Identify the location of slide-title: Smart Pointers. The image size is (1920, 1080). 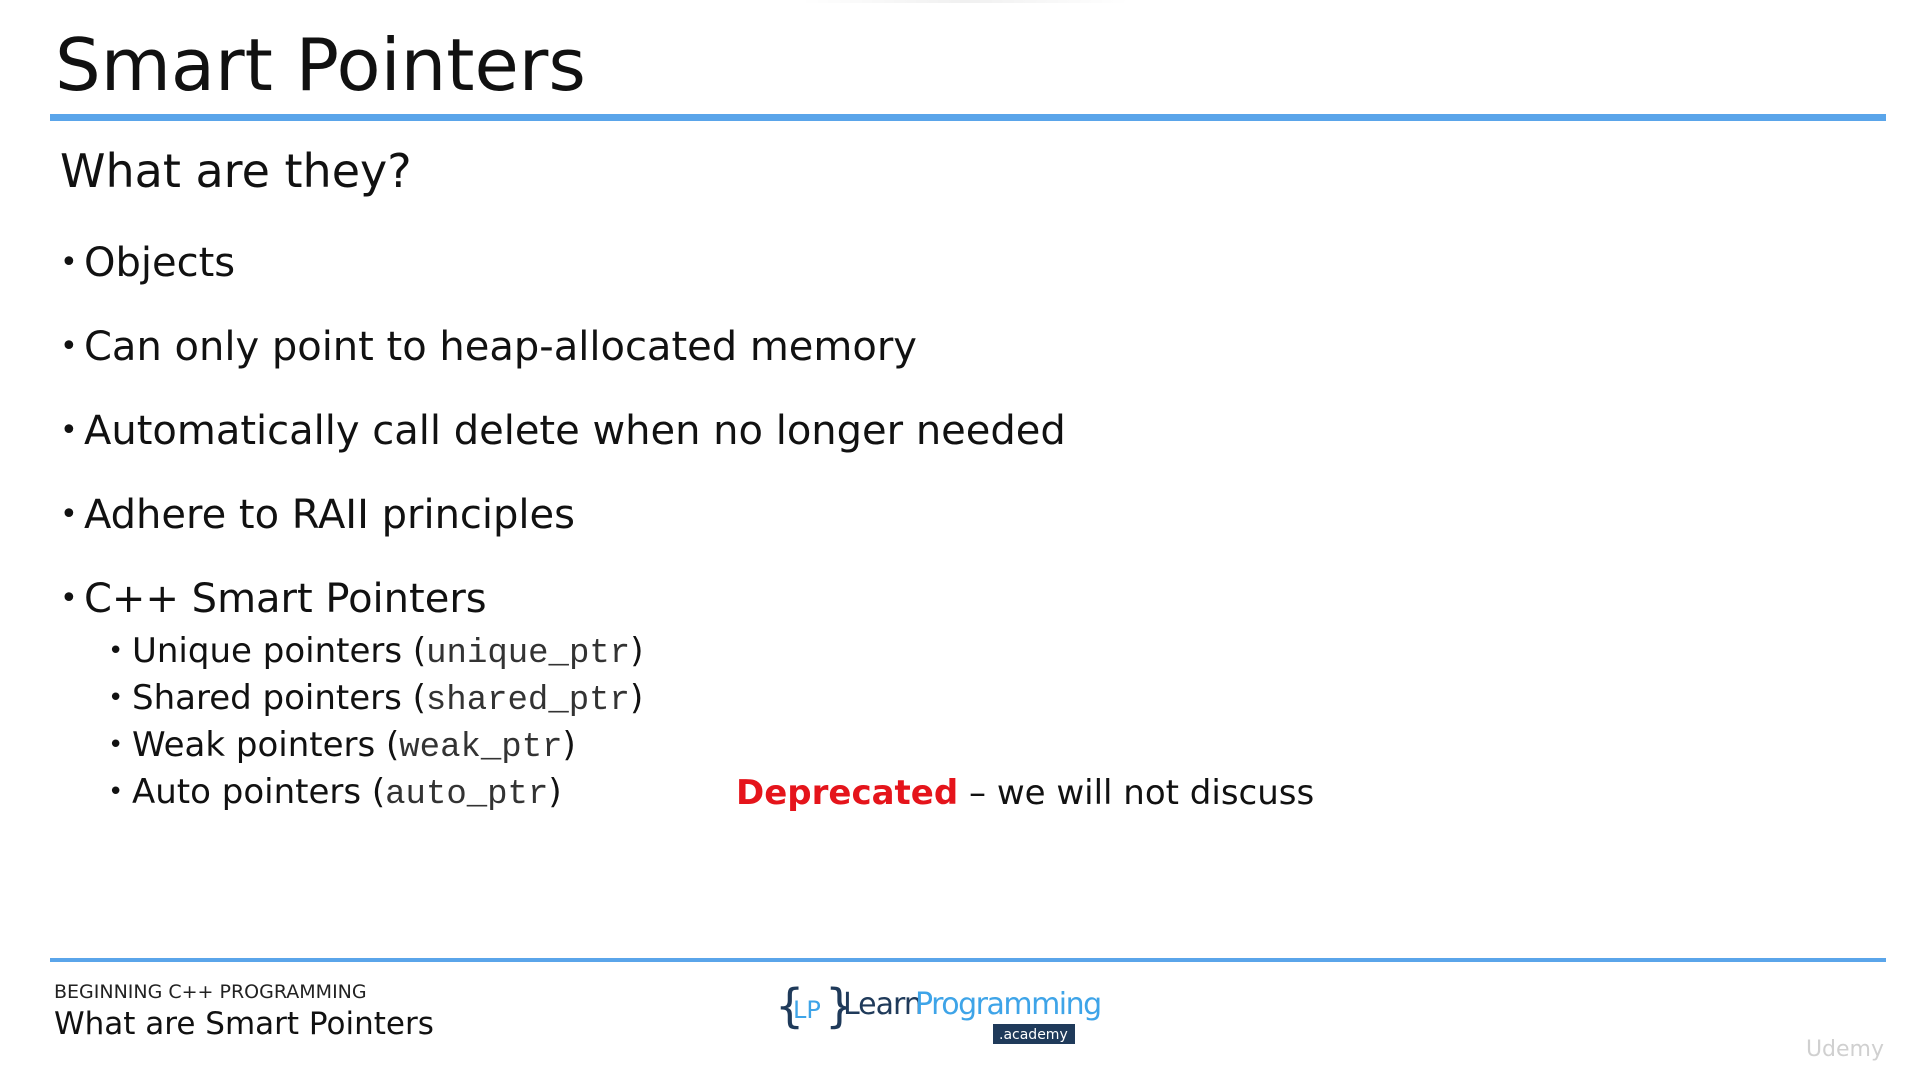
(320, 65).